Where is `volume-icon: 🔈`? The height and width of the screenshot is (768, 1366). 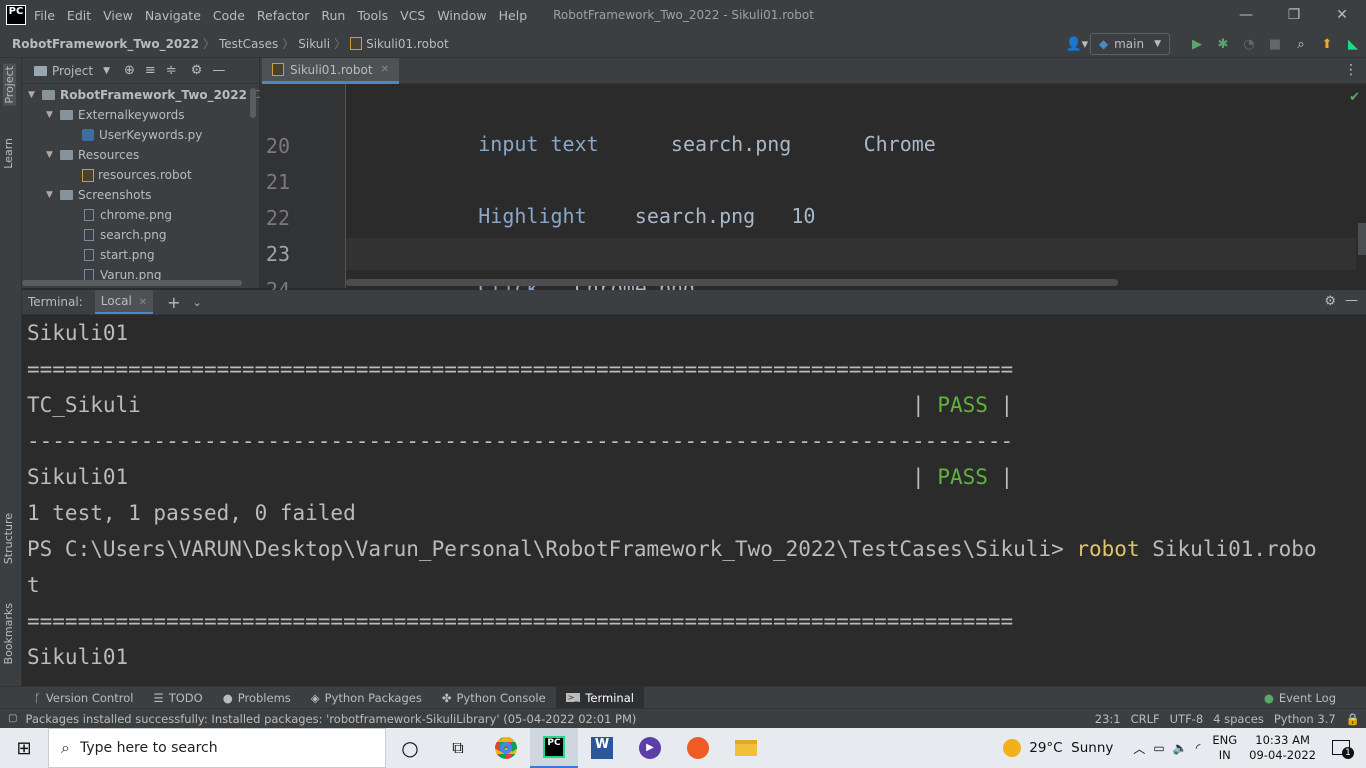 volume-icon: 🔈 is located at coordinates (1180, 748).